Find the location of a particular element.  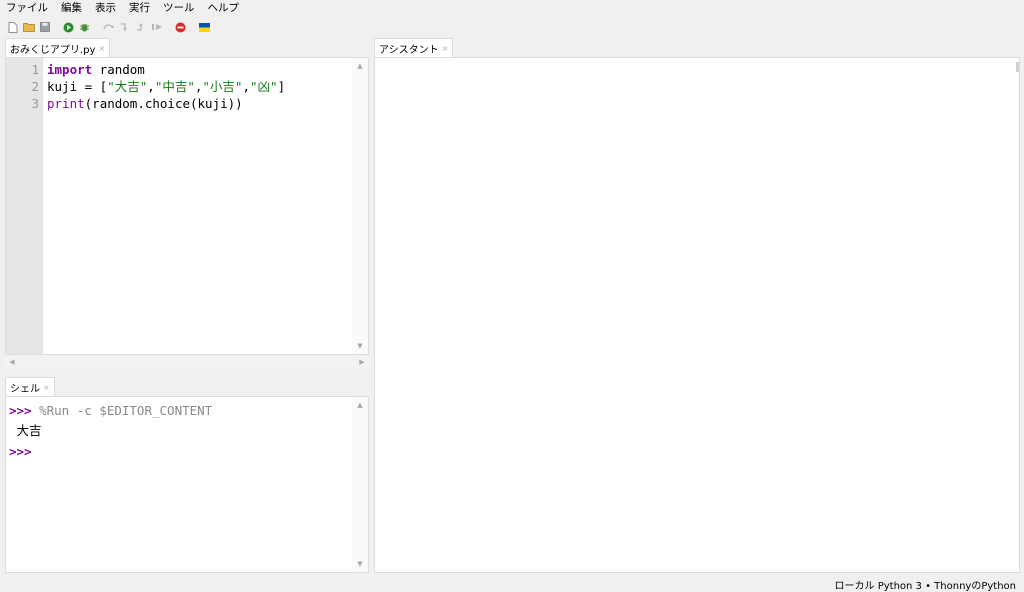

string-literal: "凶" is located at coordinates (264, 86).